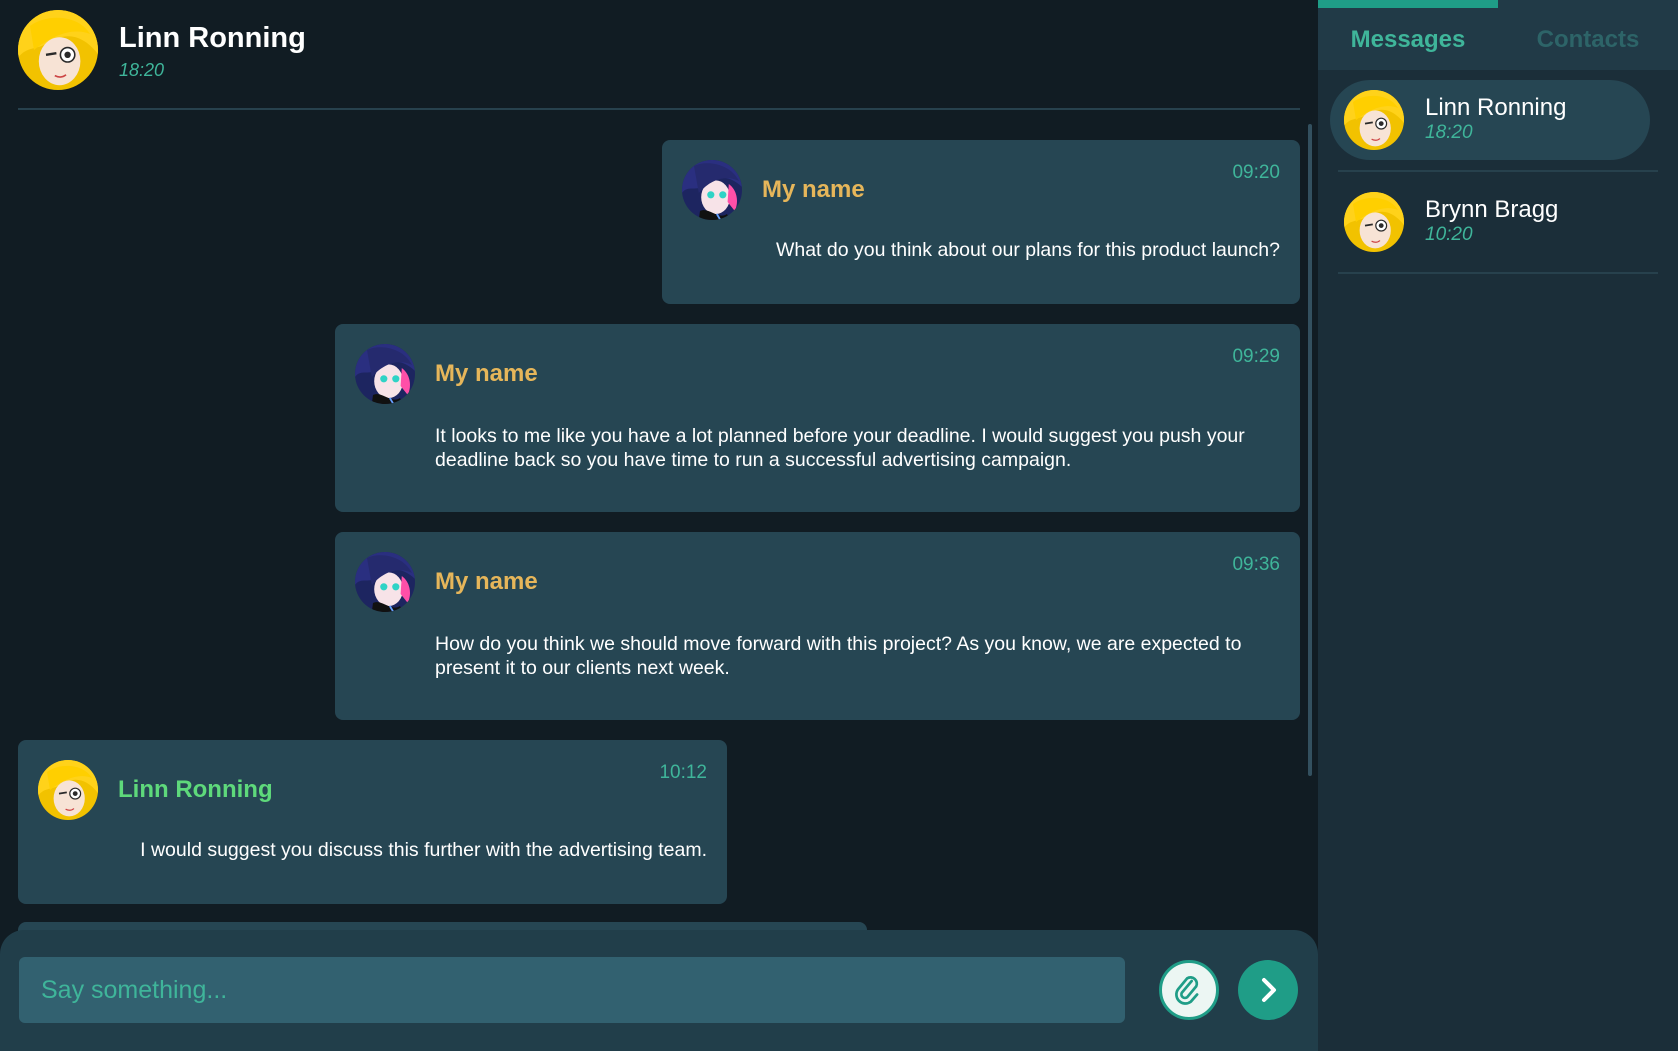  Describe the element at coordinates (212, 38) in the screenshot. I see `contact-name: Linn Ronning` at that location.